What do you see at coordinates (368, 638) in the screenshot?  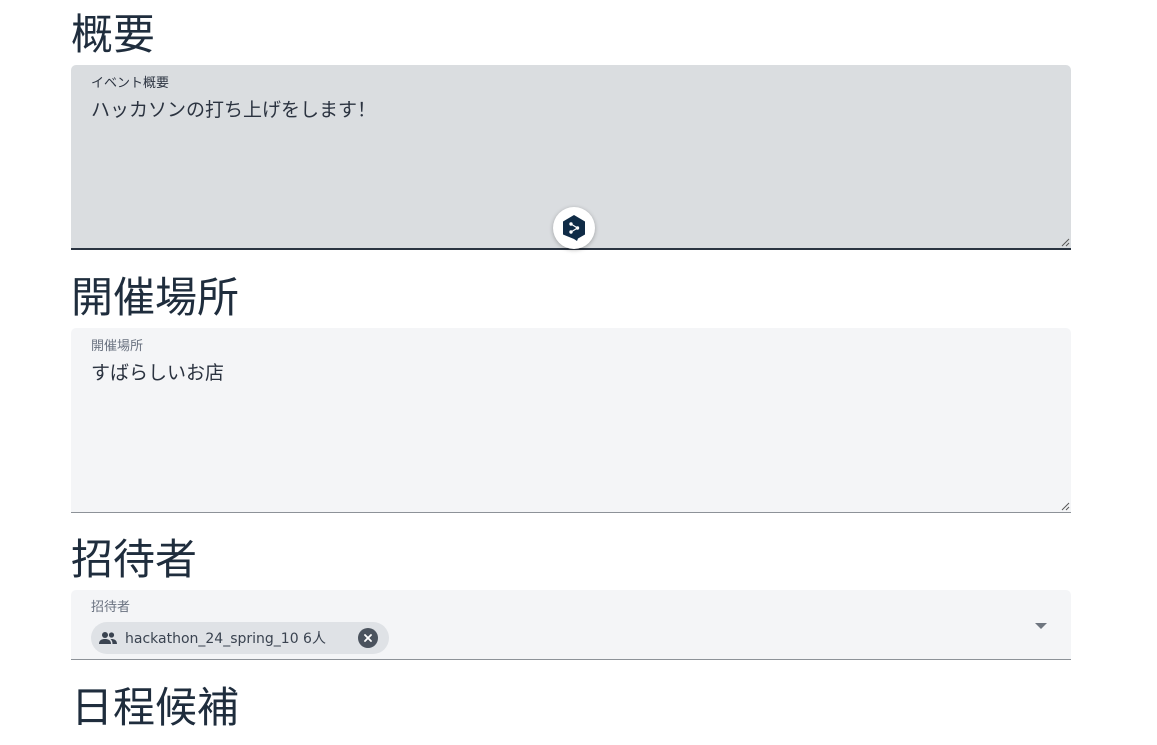 I see `chip-remove-icon` at bounding box center [368, 638].